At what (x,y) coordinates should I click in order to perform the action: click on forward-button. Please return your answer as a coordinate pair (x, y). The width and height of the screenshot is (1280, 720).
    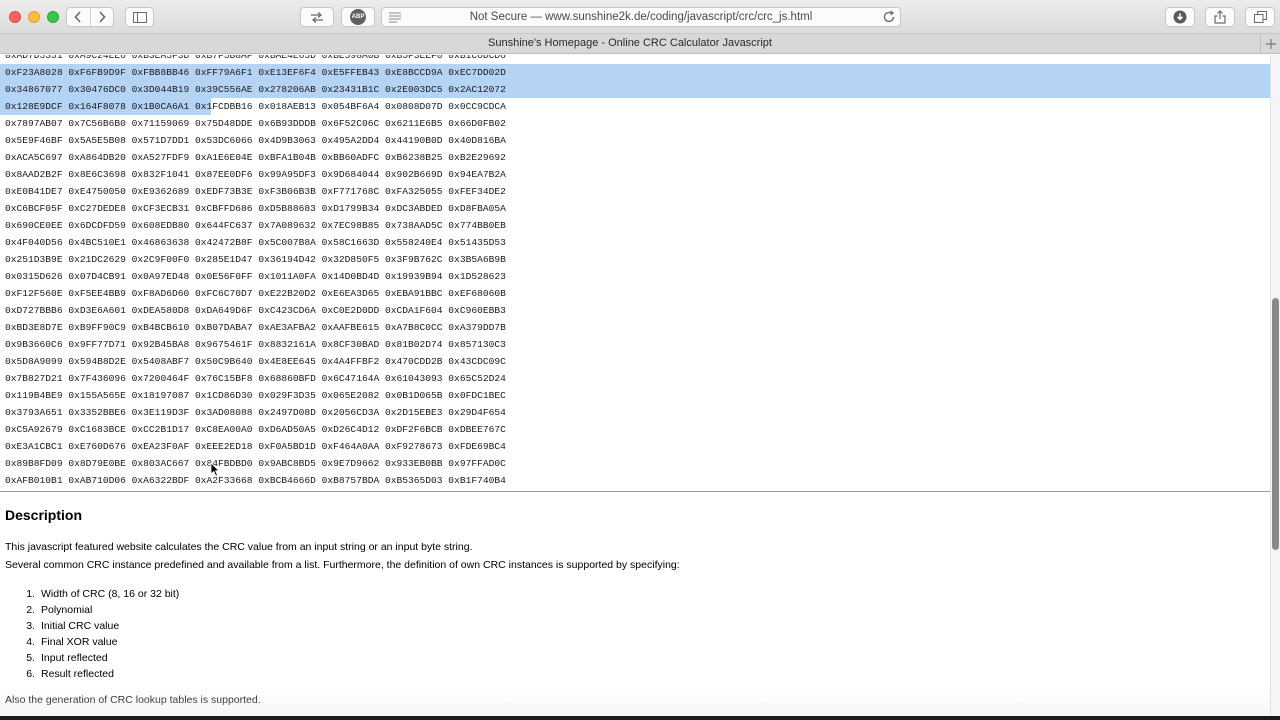
    Looking at the image, I should click on (101, 17).